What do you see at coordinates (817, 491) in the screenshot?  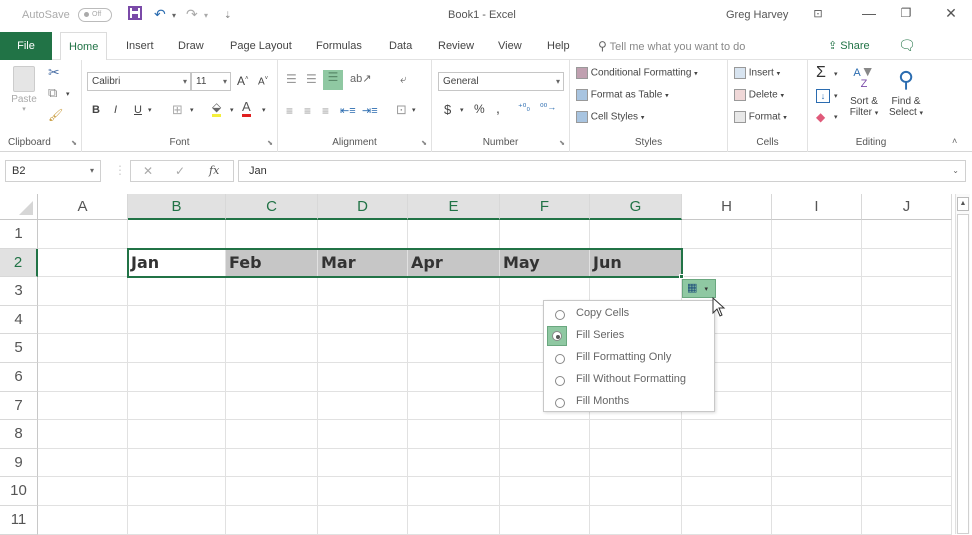 I see `cell-i10` at bounding box center [817, 491].